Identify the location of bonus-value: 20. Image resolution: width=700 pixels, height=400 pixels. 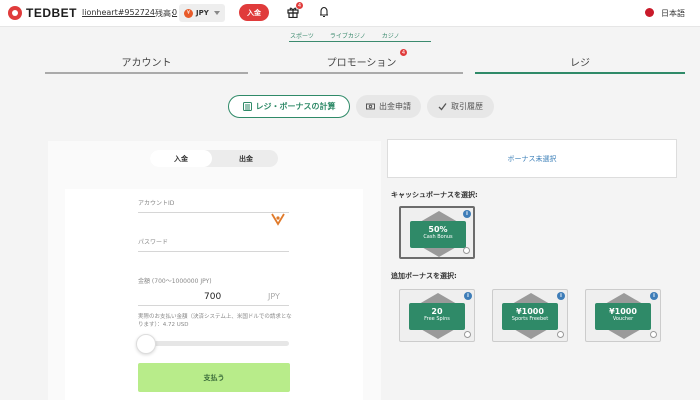
(437, 311).